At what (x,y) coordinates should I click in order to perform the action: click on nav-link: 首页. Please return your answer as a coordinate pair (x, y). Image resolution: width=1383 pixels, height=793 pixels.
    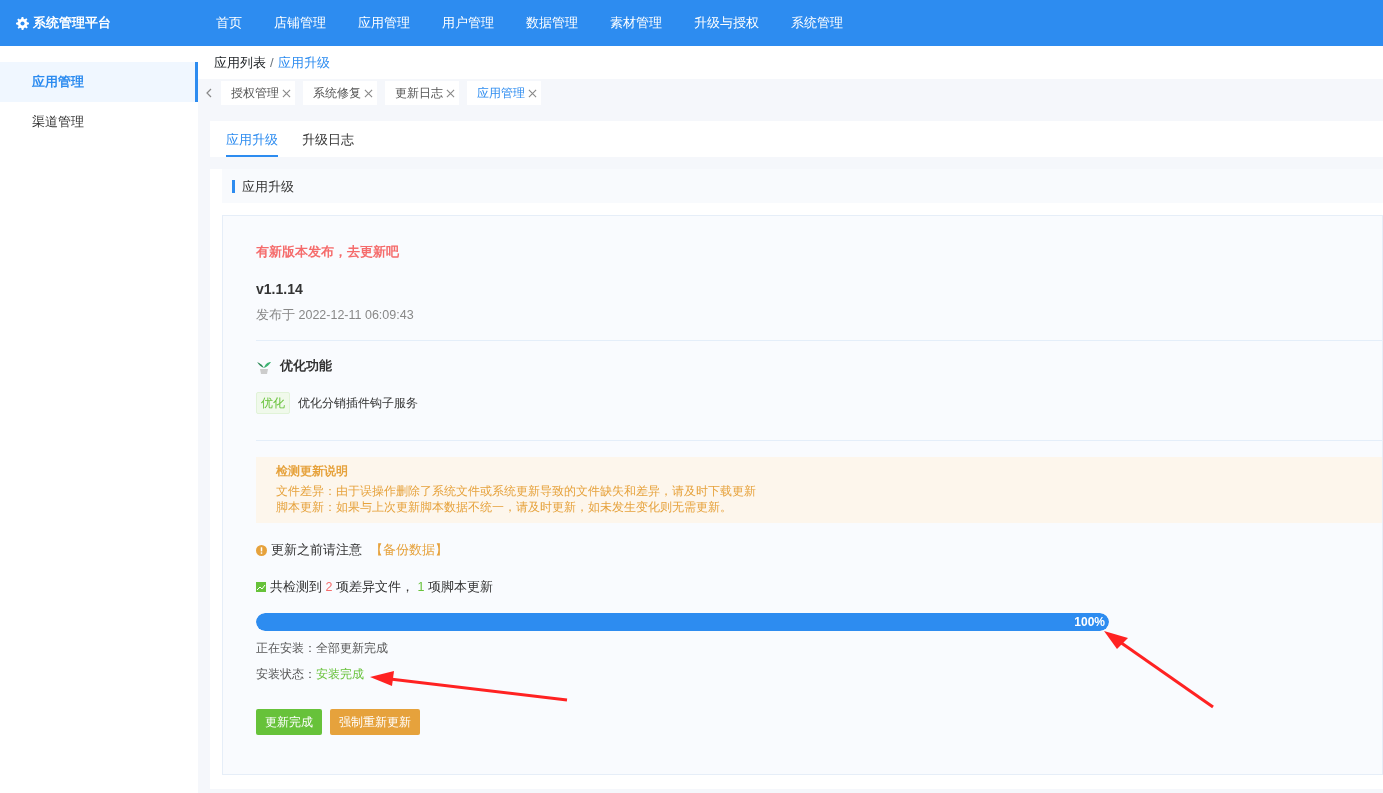
    Looking at the image, I should click on (229, 23).